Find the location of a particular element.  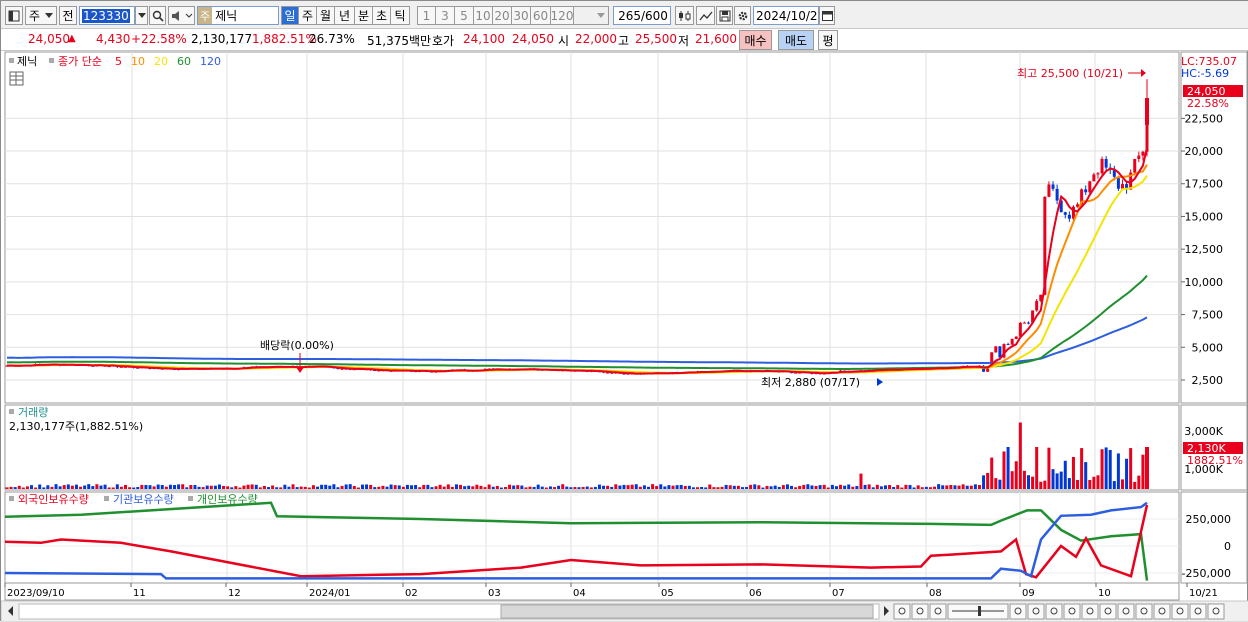

rewind-icon is located at coordinates (902, 611).